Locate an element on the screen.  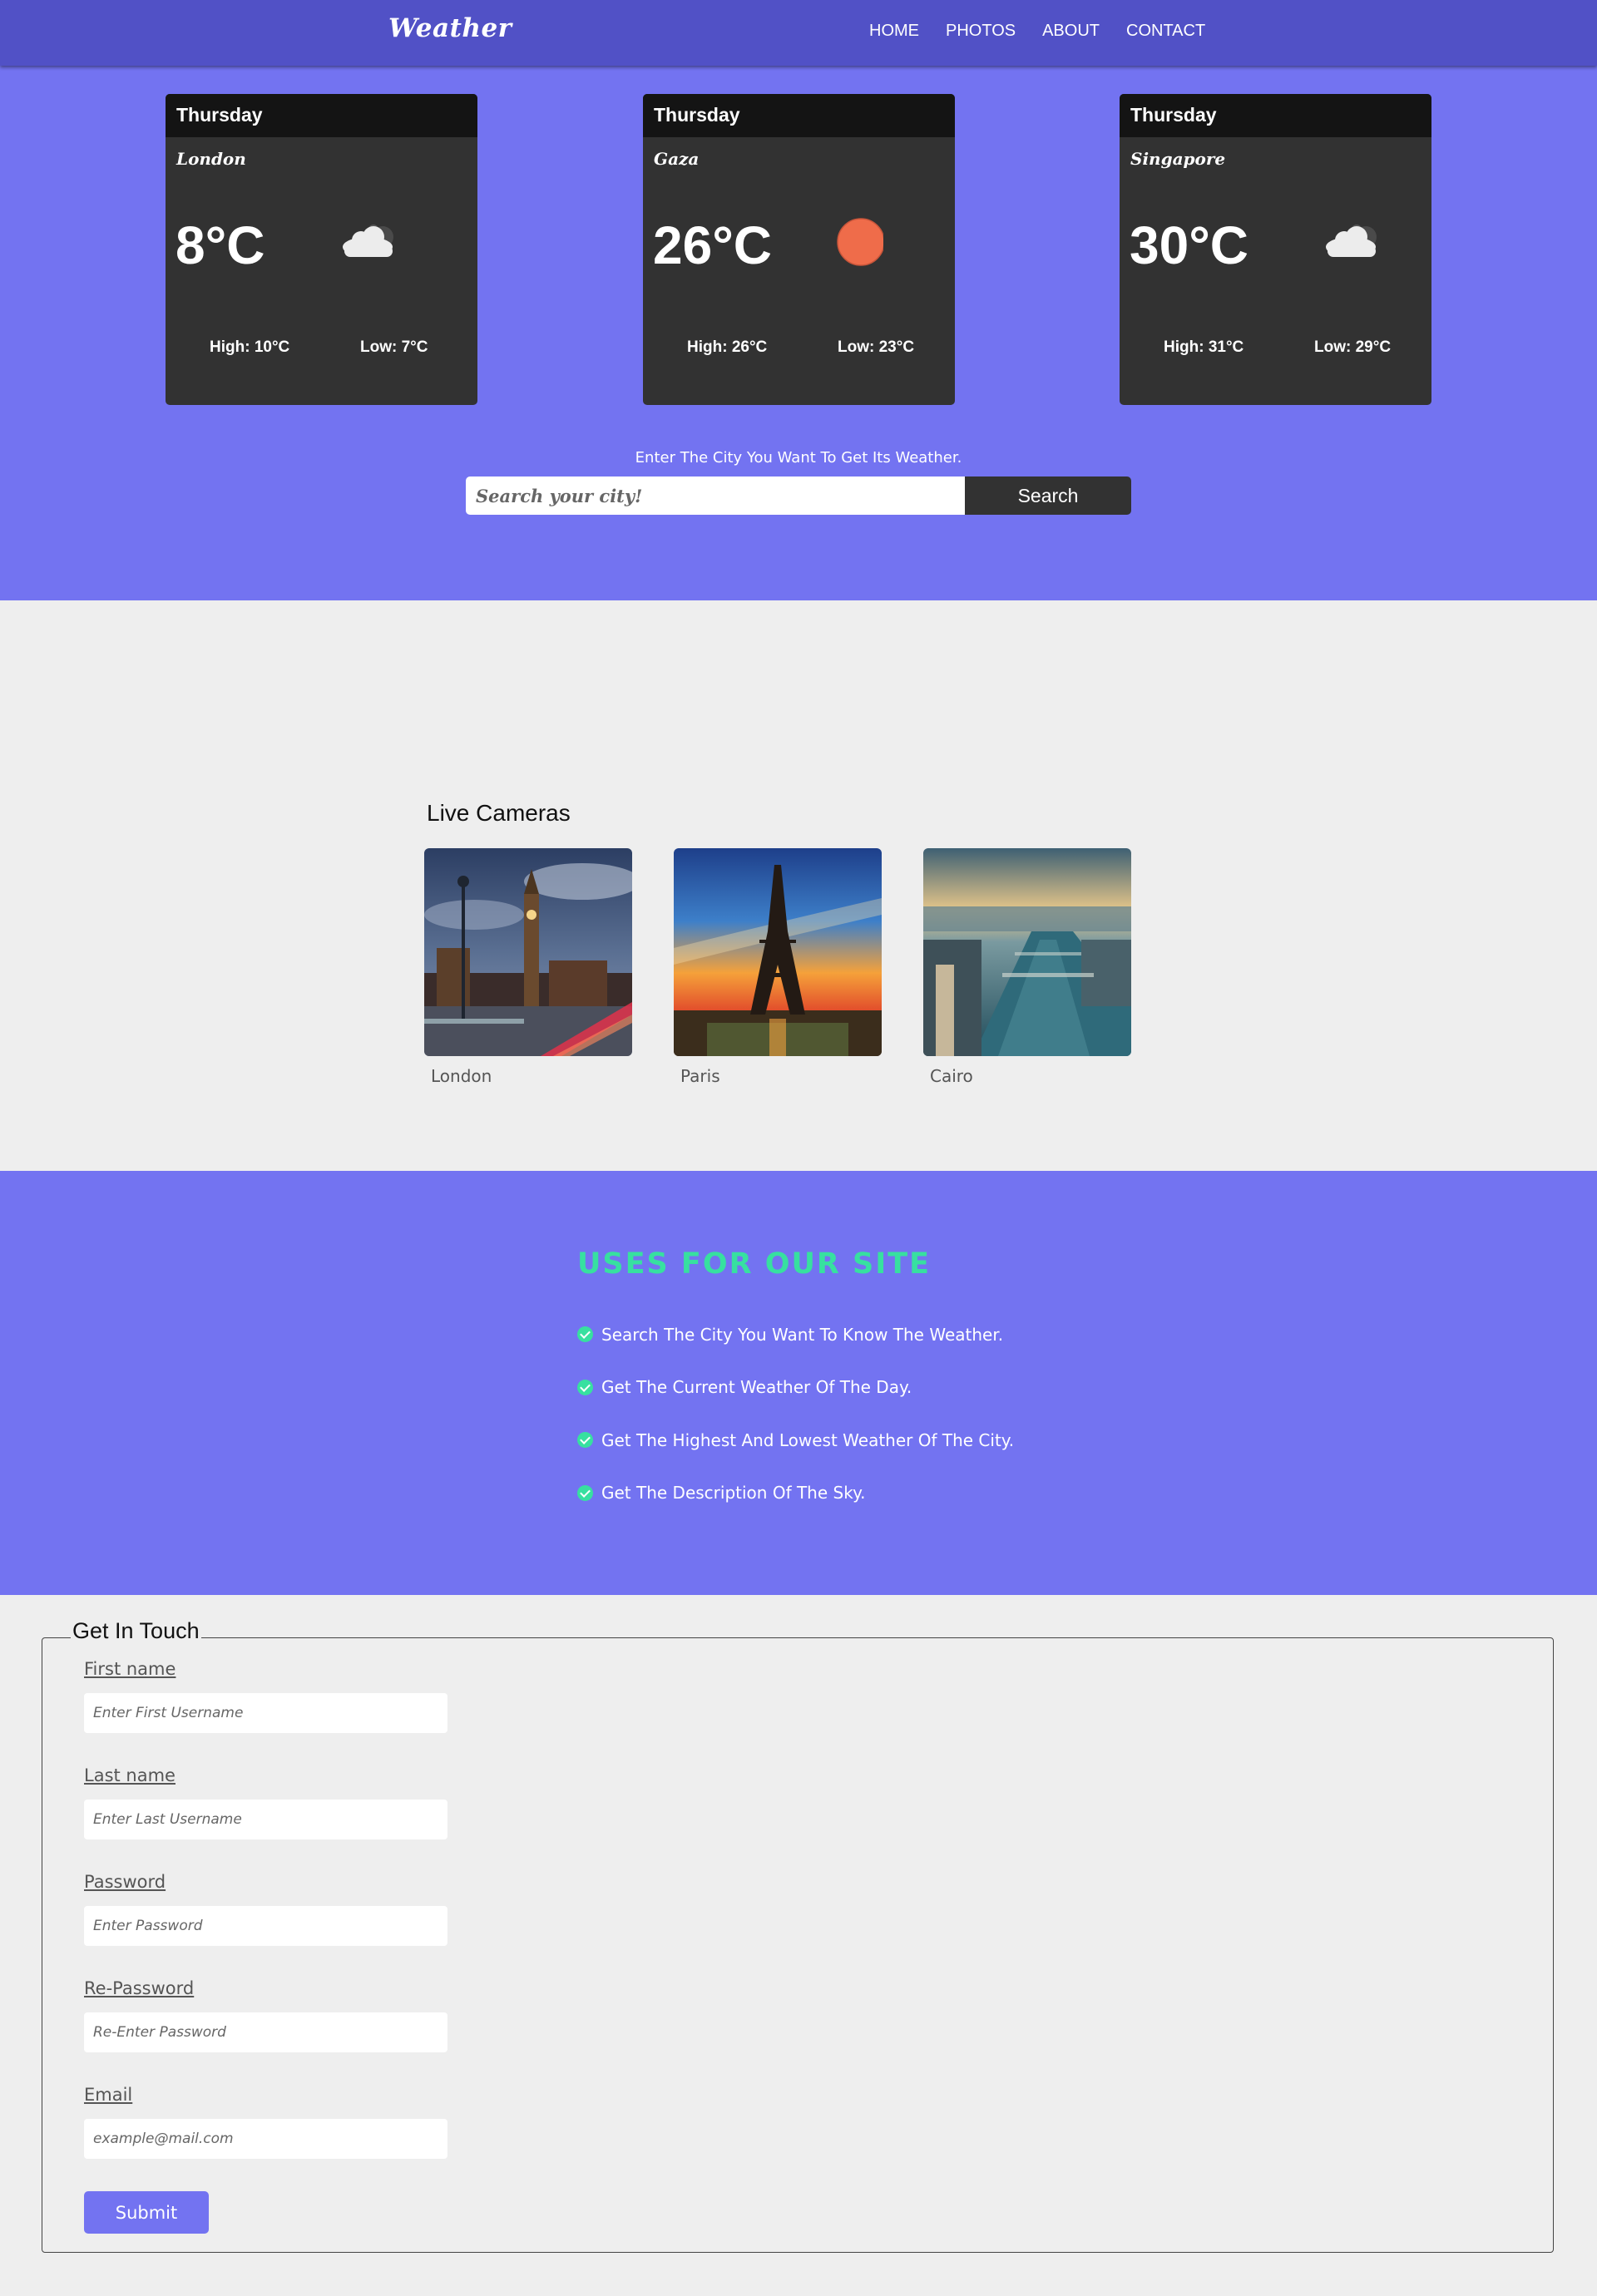
camera-caption: Paris is located at coordinates (700, 1076).